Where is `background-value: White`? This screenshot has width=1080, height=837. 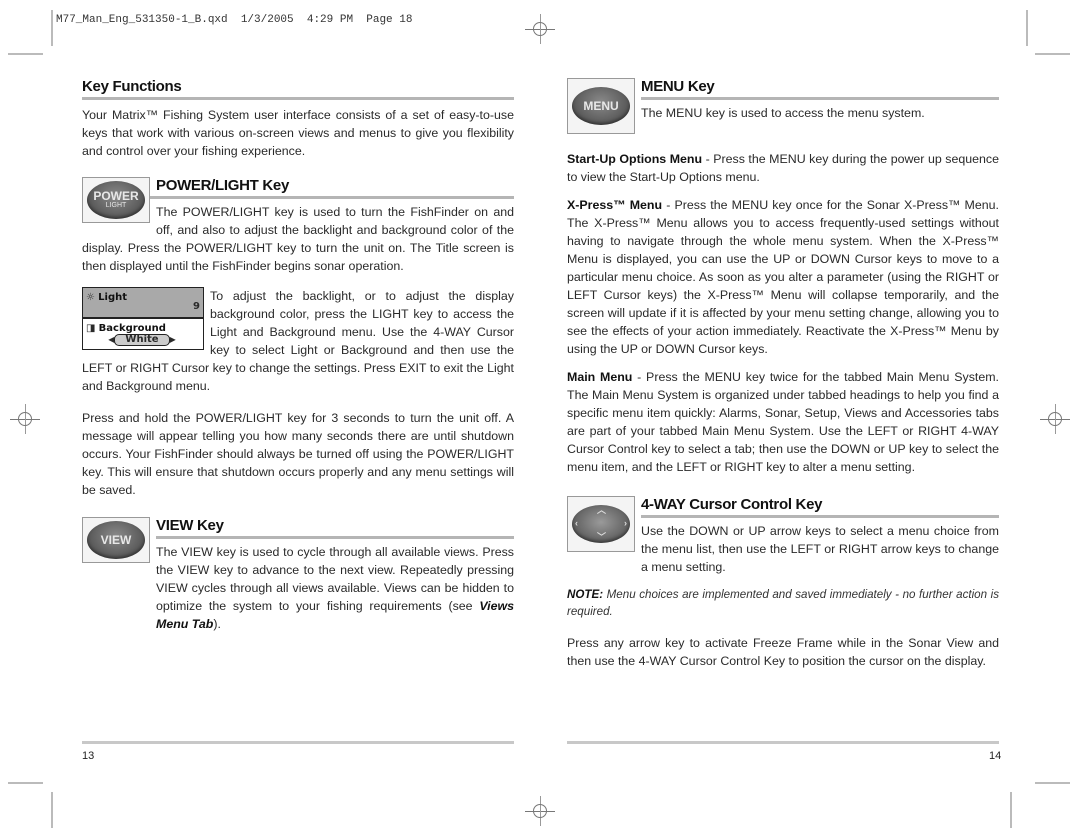 background-value: White is located at coordinates (142, 339).